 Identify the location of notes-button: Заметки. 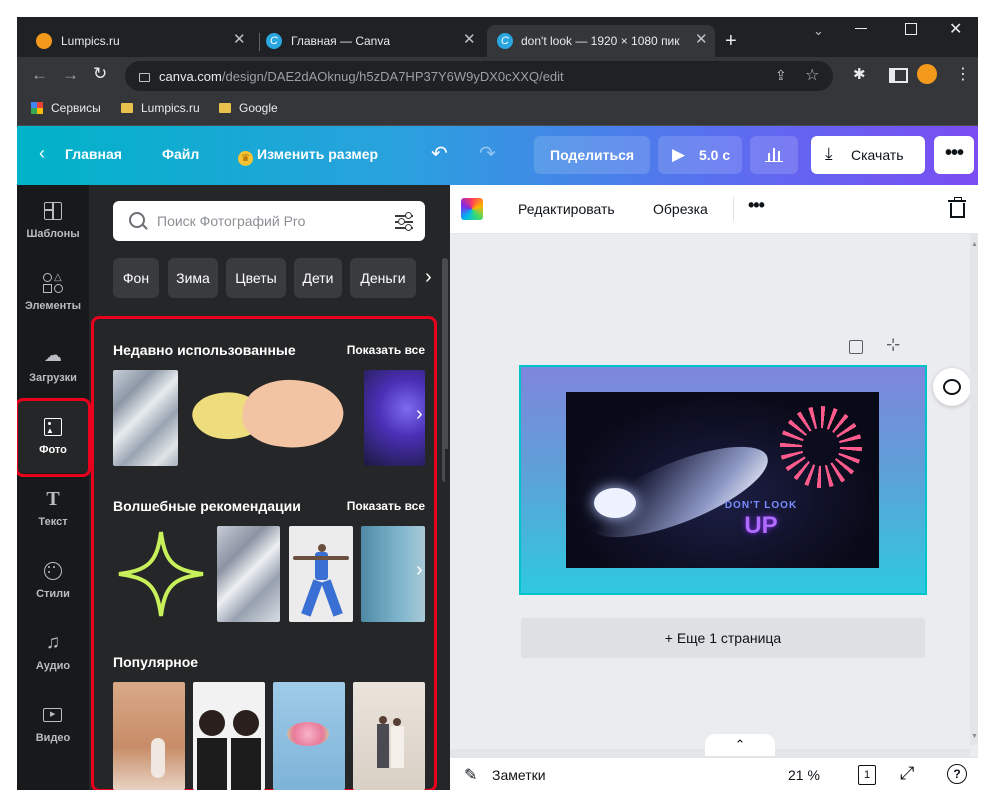
(519, 775).